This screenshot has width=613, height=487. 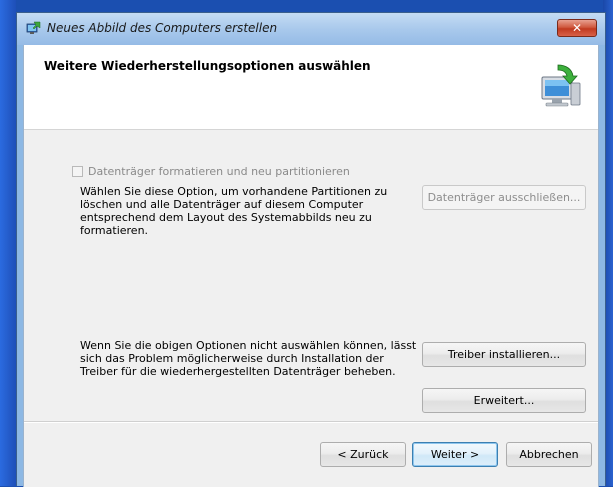 I want to click on close-button: ✕, so click(x=577, y=28).